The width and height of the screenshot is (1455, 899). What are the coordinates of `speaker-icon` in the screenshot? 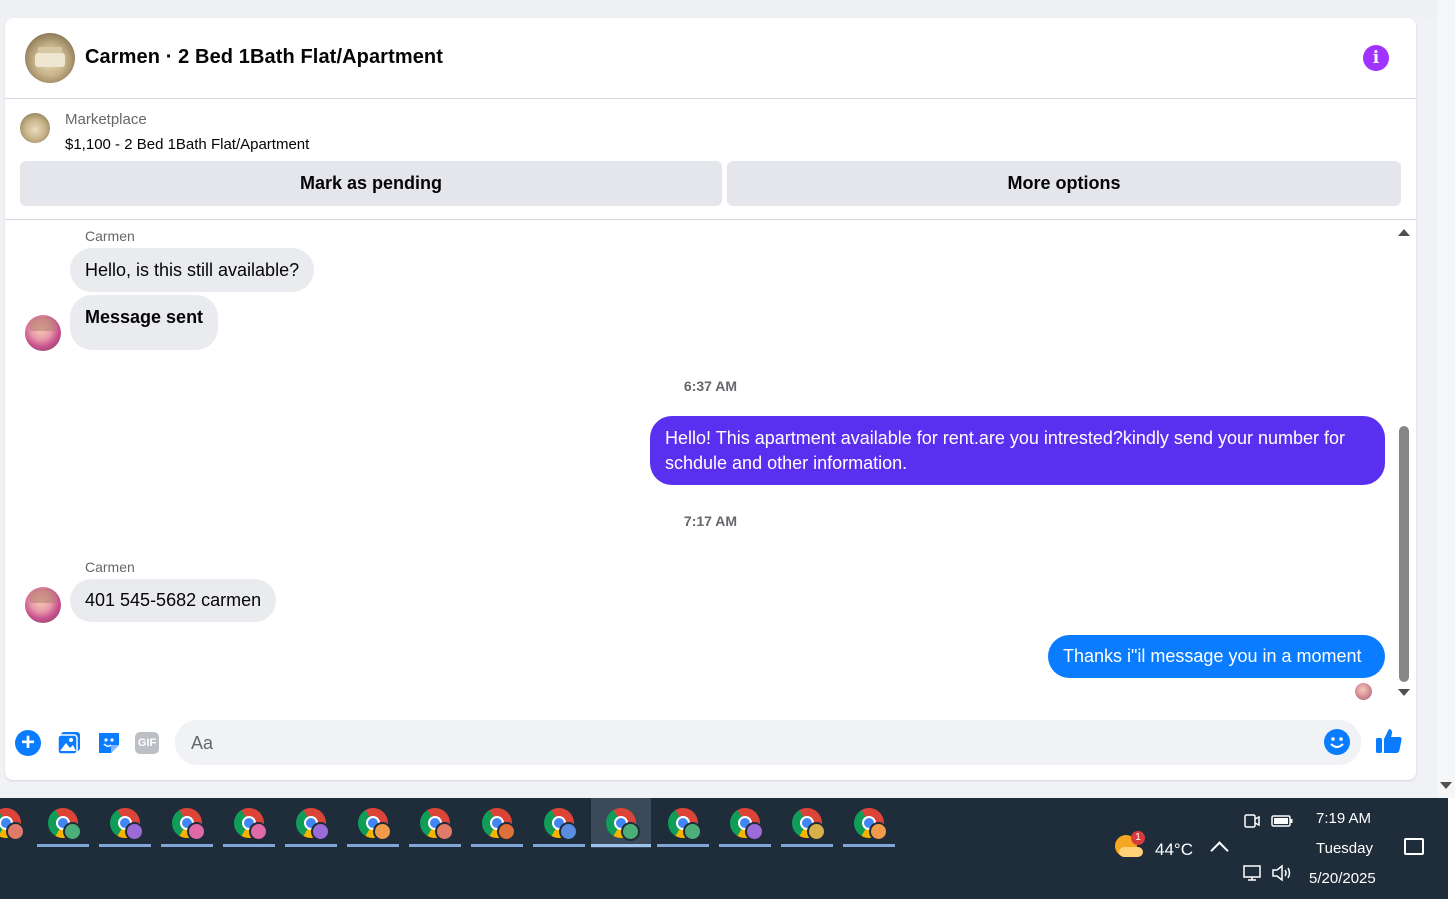 It's located at (1282, 875).